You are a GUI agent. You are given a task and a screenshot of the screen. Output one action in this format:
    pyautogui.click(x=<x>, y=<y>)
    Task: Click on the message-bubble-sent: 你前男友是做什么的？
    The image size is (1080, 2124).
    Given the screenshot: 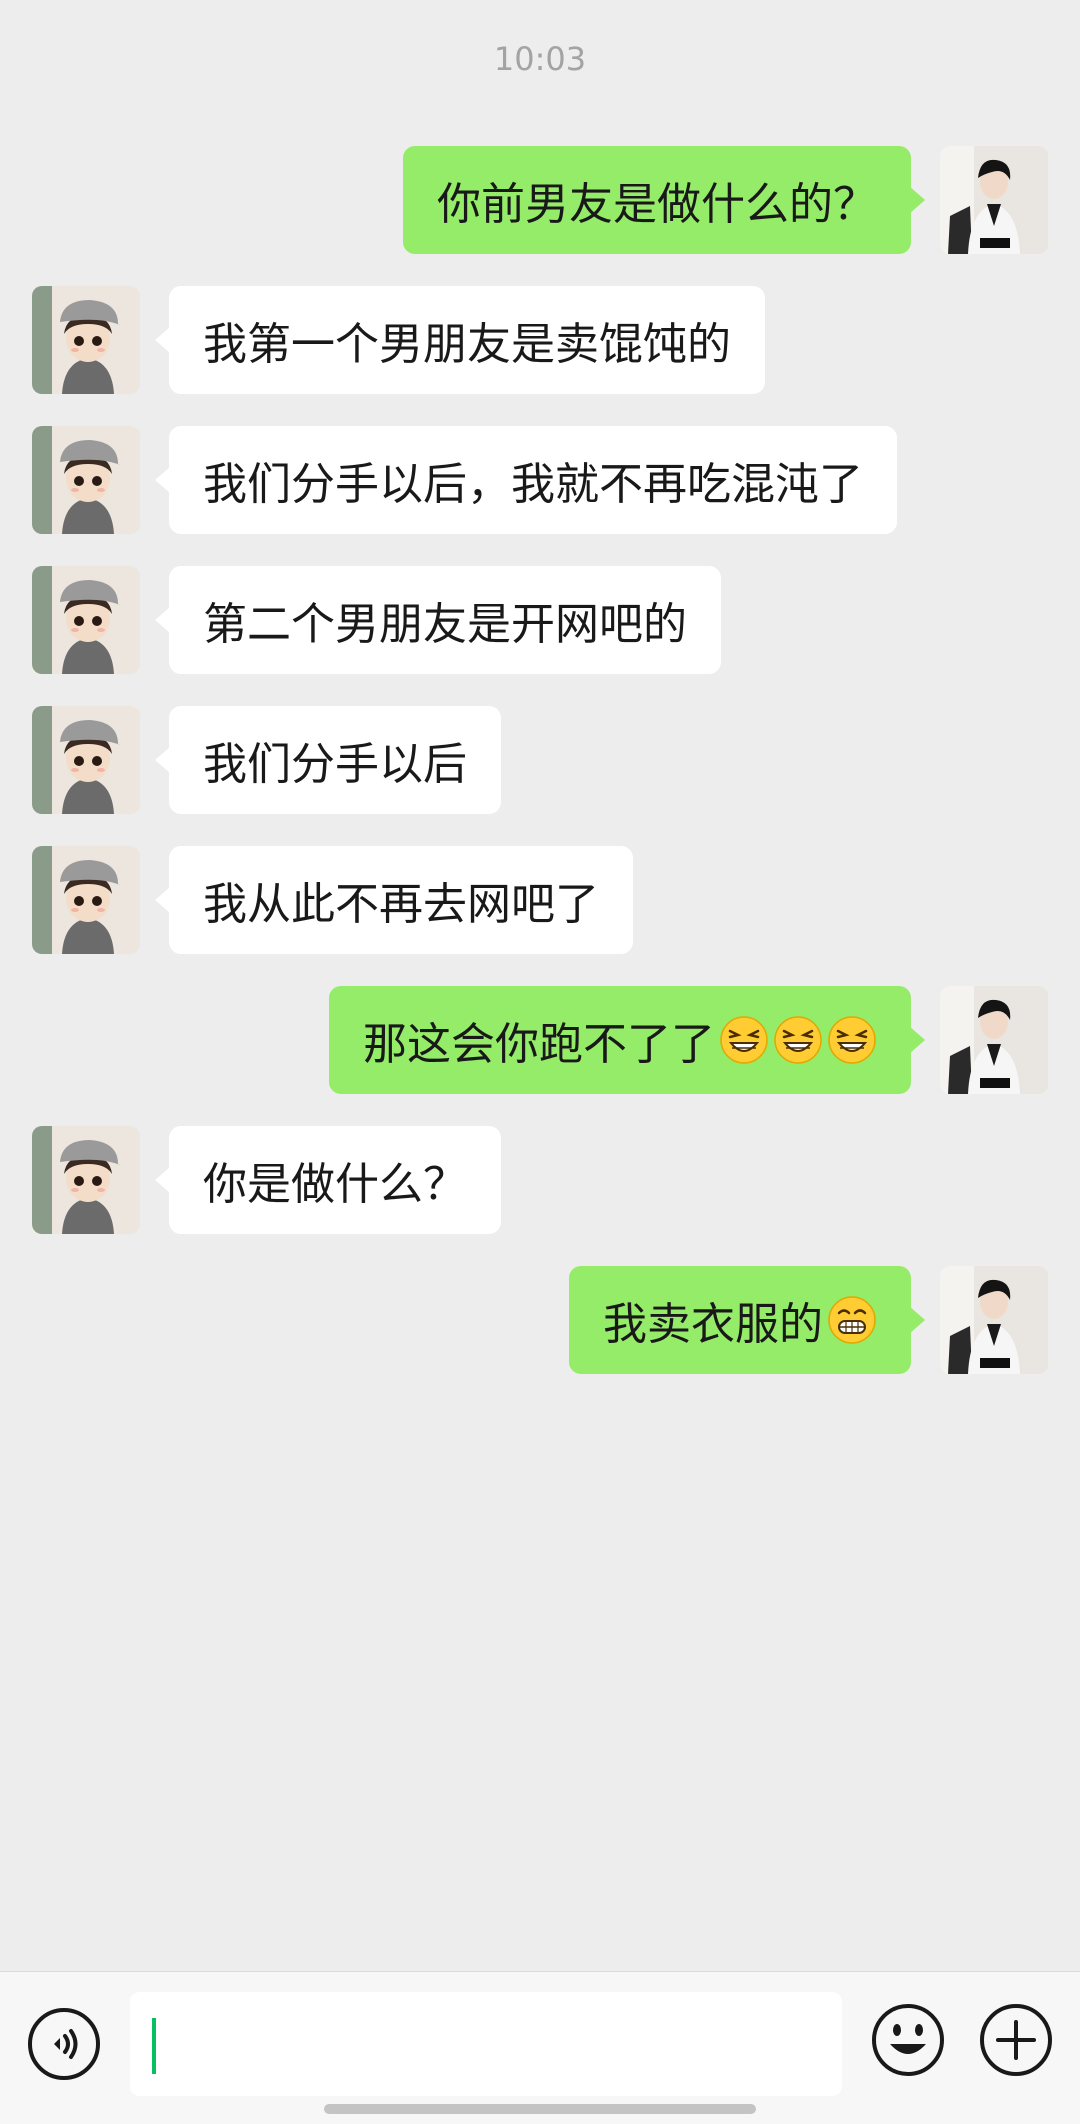 What is the action you would take?
    pyautogui.click(x=664, y=200)
    